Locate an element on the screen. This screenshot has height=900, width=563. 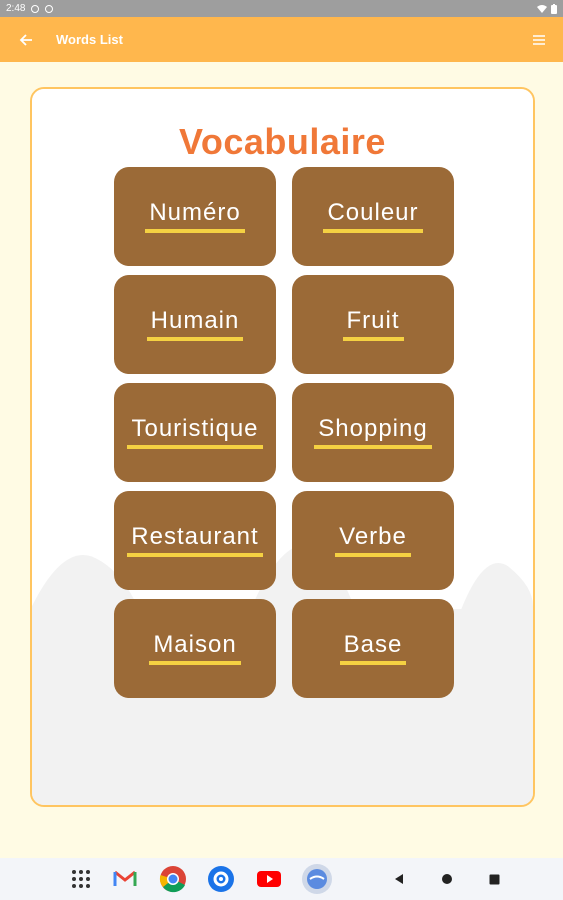
category-restaurant-button: Restaurant is located at coordinates (195, 540).